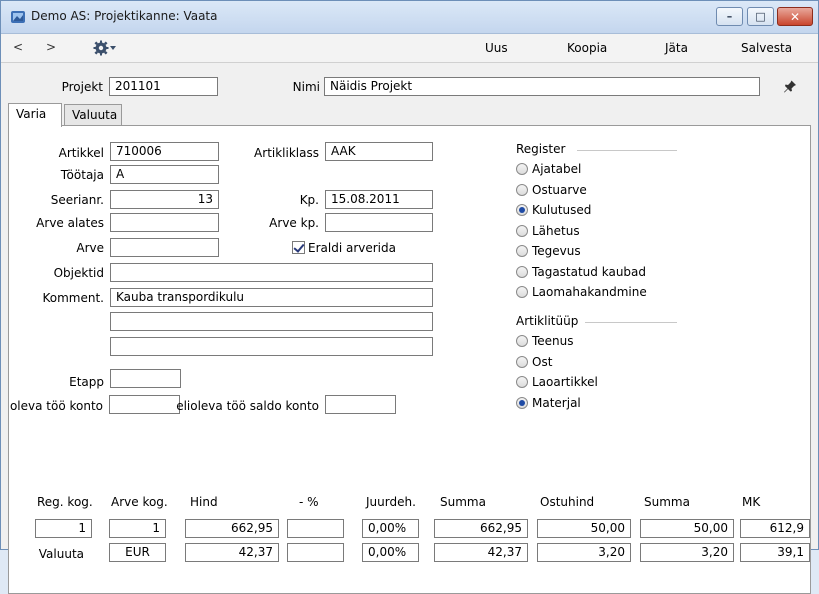 The image size is (819, 594). What do you see at coordinates (391, 502) in the screenshot?
I see `col-header-juurdeh: Juurdeh.` at bounding box center [391, 502].